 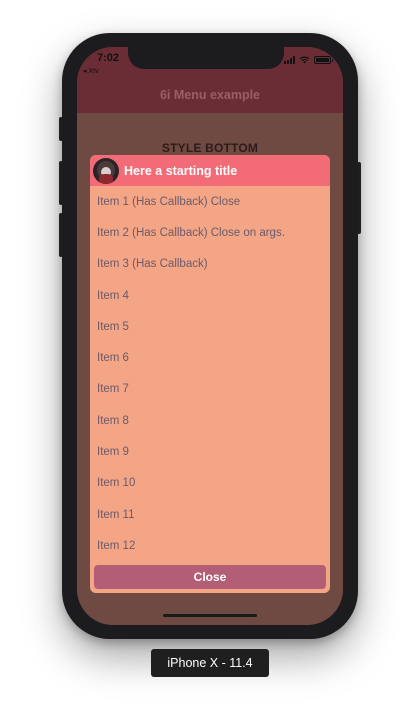 What do you see at coordinates (289, 60) in the screenshot?
I see `cellular-signal-icon` at bounding box center [289, 60].